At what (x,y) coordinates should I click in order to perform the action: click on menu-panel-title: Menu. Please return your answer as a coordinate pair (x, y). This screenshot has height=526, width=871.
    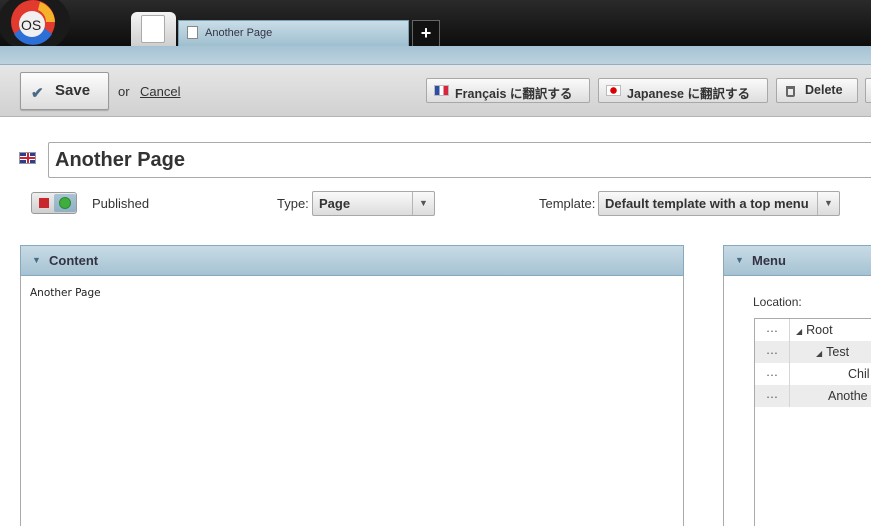
    Looking at the image, I should click on (769, 260).